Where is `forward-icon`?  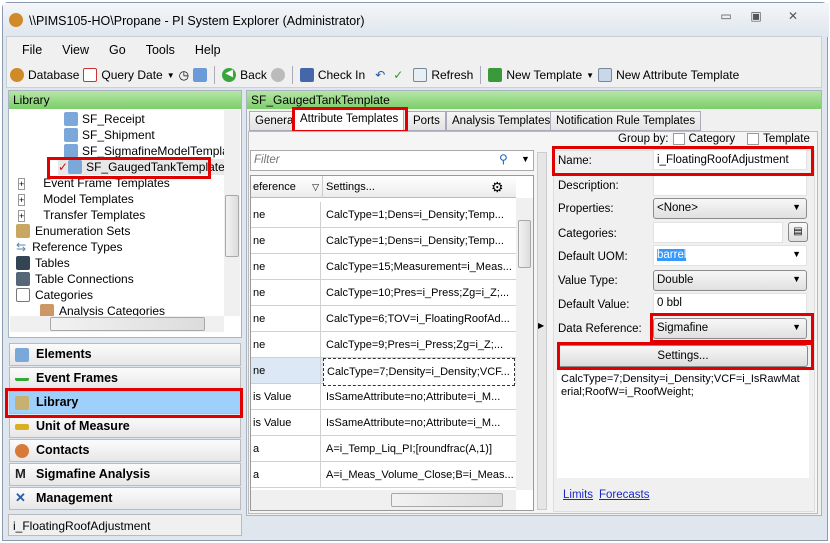 forward-icon is located at coordinates (277, 75).